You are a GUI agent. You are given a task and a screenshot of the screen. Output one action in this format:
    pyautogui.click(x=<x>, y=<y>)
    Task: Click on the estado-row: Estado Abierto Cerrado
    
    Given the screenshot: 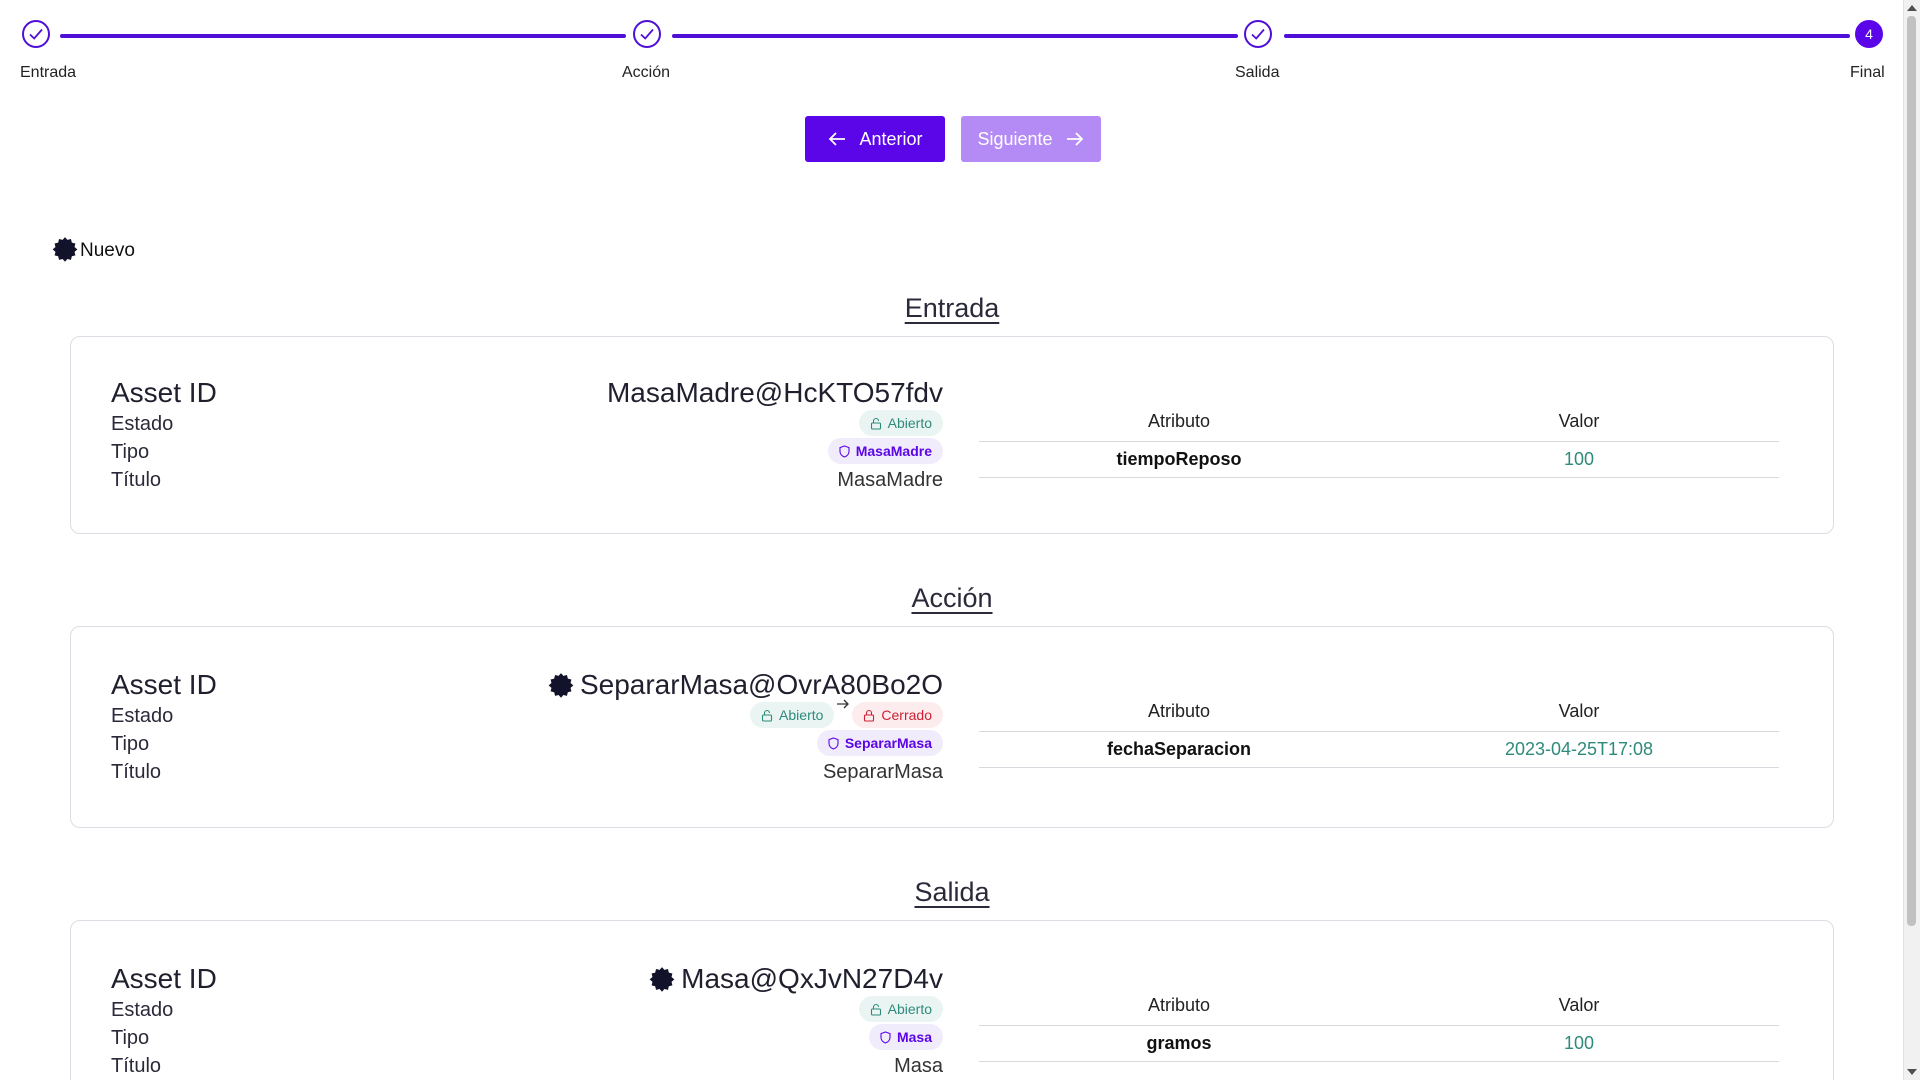 What is the action you would take?
    pyautogui.click(x=527, y=714)
    